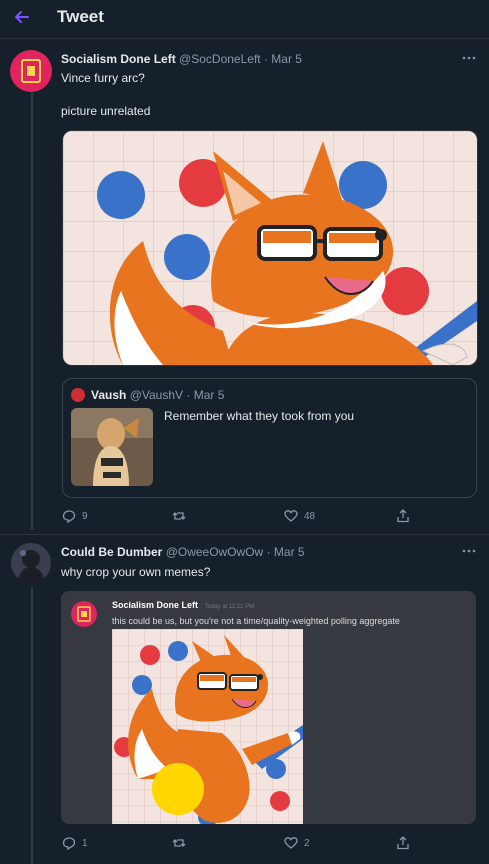 This screenshot has width=489, height=864. I want to click on tweet-author-line: Could Be Dumber @OweeOwOwOw · Mar 5, so click(183, 552).